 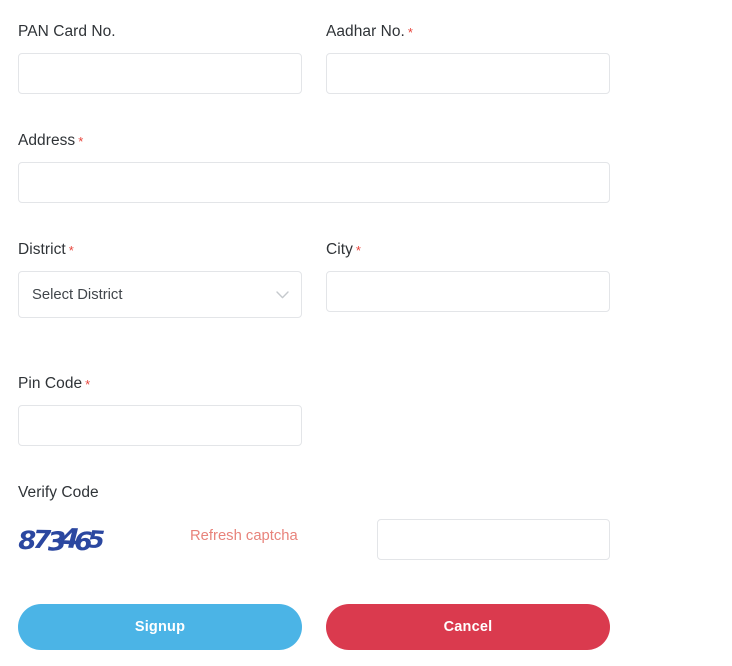 What do you see at coordinates (314, 182) in the screenshot?
I see `address-input` at bounding box center [314, 182].